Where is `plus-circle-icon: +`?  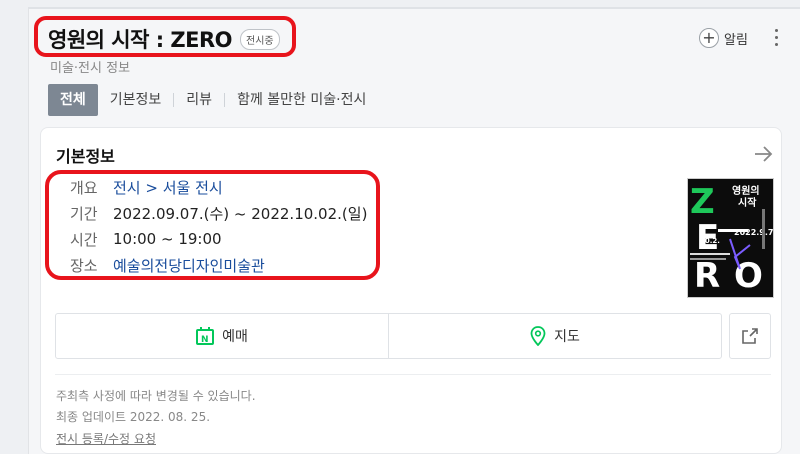 plus-circle-icon: + is located at coordinates (709, 38).